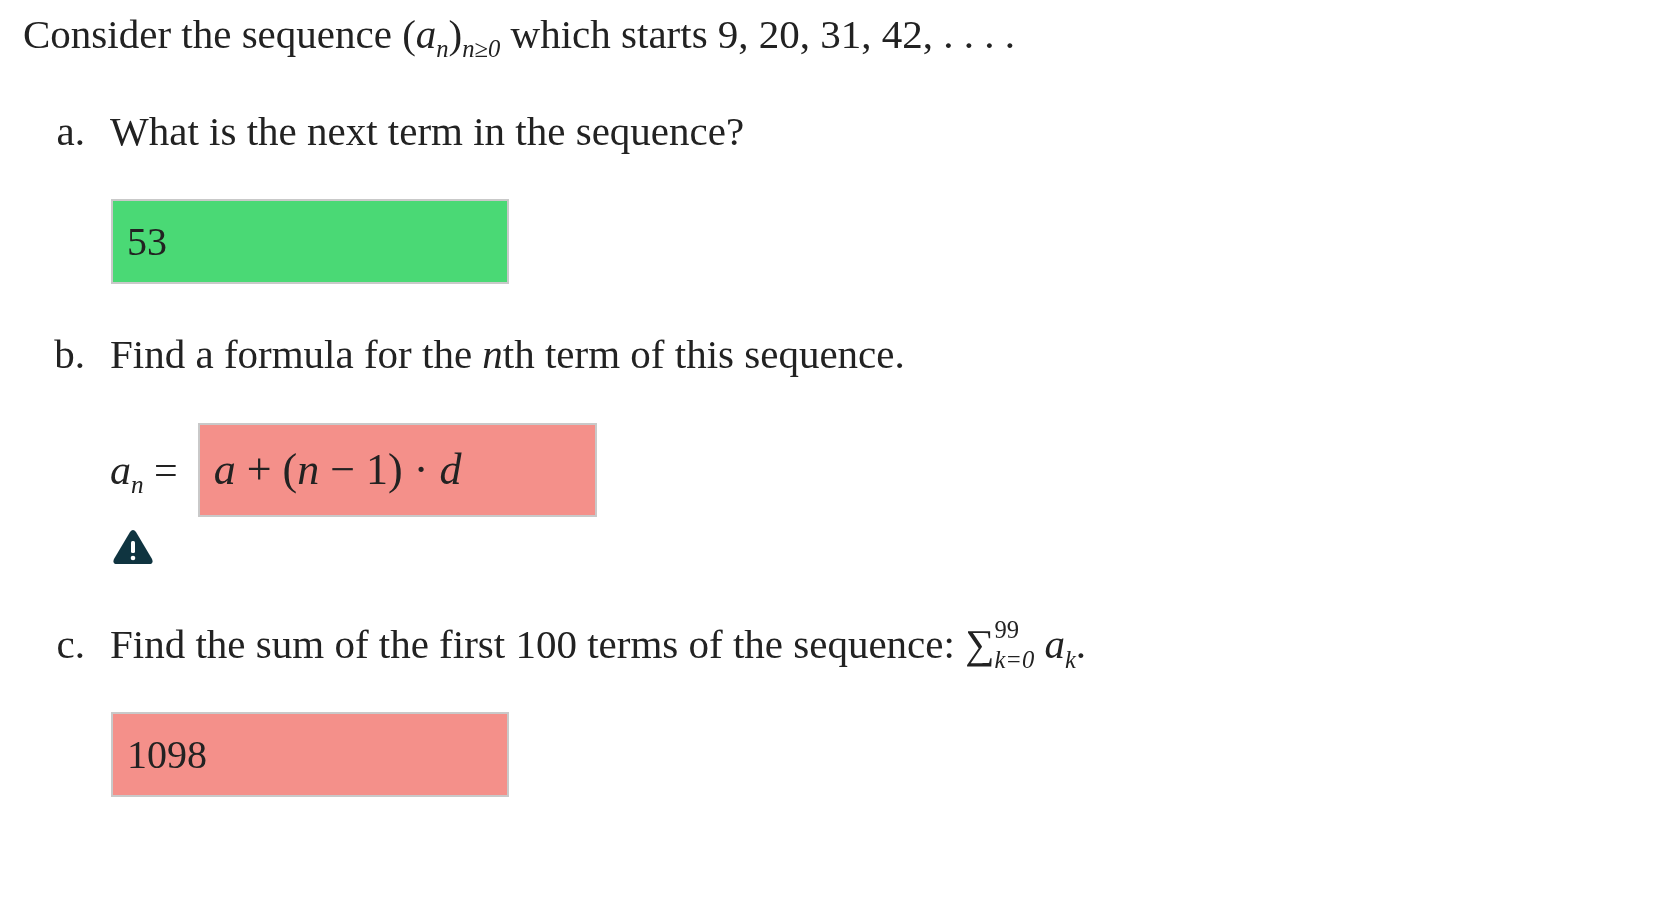  What do you see at coordinates (310, 241) in the screenshot?
I see `answer-field: 53` at bounding box center [310, 241].